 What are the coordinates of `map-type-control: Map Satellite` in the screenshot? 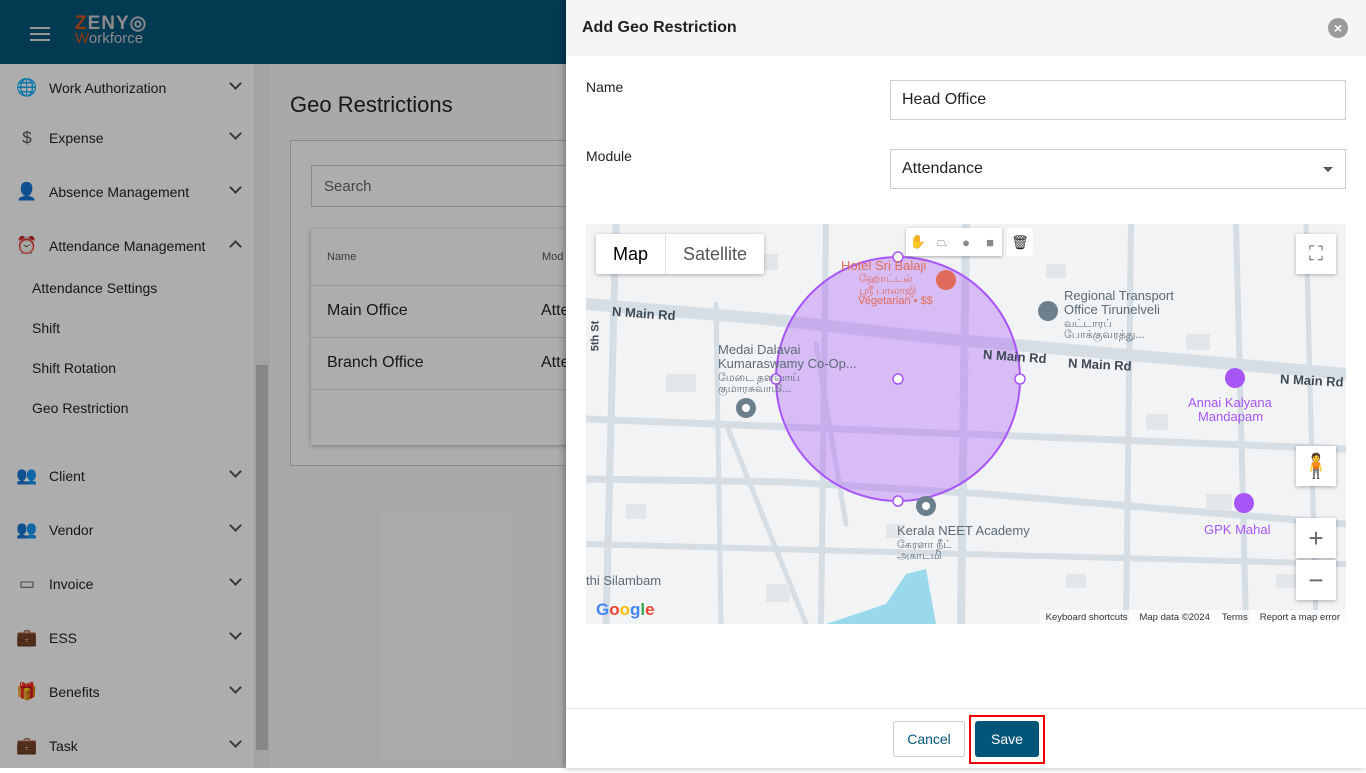 It's located at (680, 254).